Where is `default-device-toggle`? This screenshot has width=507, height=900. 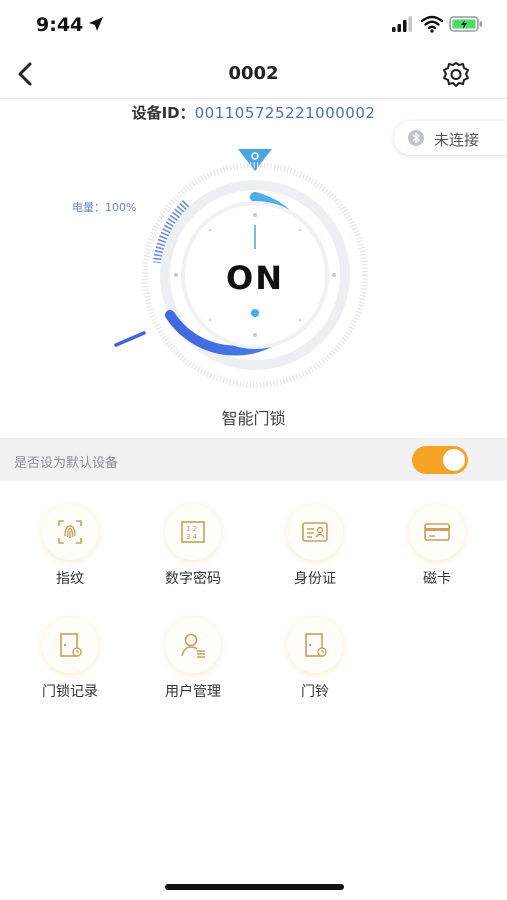
default-device-toggle is located at coordinates (440, 460).